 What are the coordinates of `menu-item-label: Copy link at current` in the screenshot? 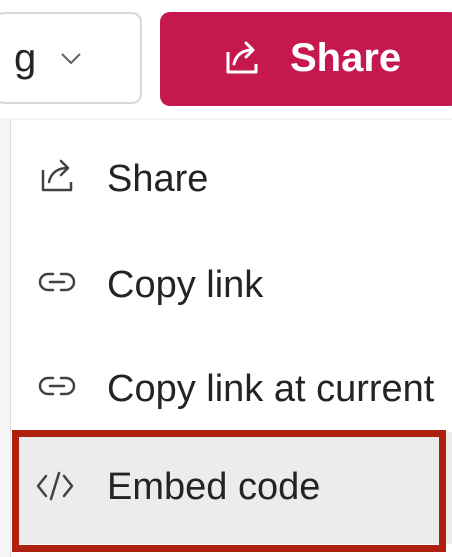 It's located at (271, 389).